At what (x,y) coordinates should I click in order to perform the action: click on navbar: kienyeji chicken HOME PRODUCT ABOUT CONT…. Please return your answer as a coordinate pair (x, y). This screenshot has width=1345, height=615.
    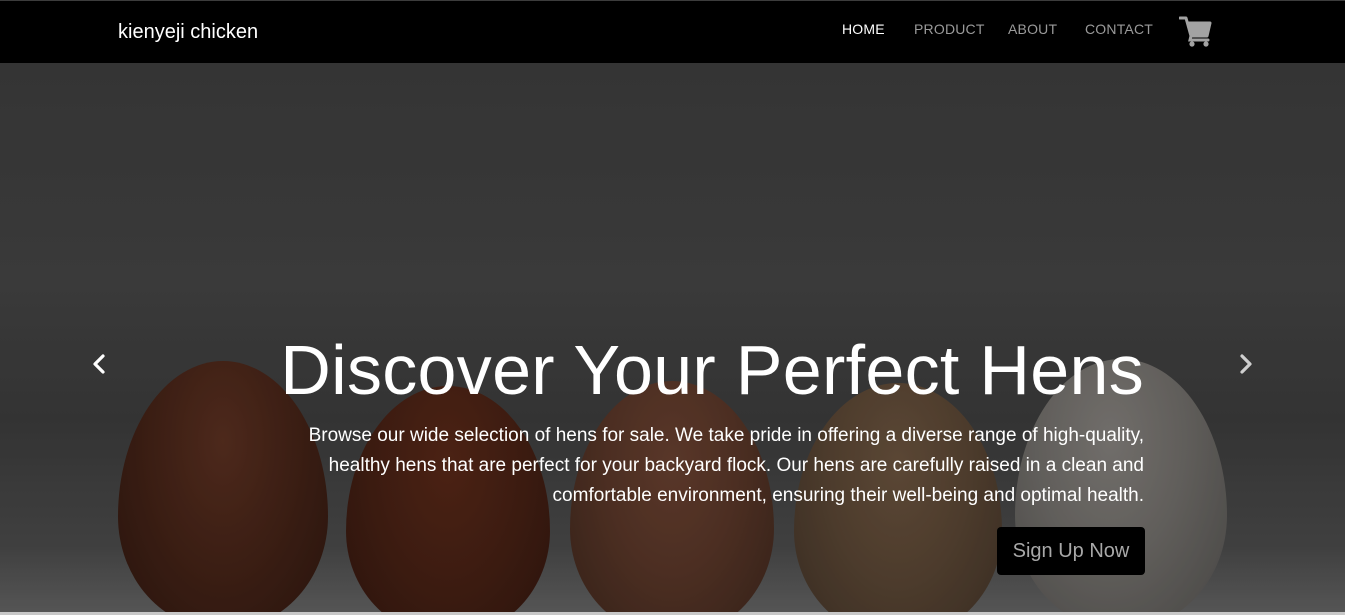
    Looking at the image, I should click on (672, 31).